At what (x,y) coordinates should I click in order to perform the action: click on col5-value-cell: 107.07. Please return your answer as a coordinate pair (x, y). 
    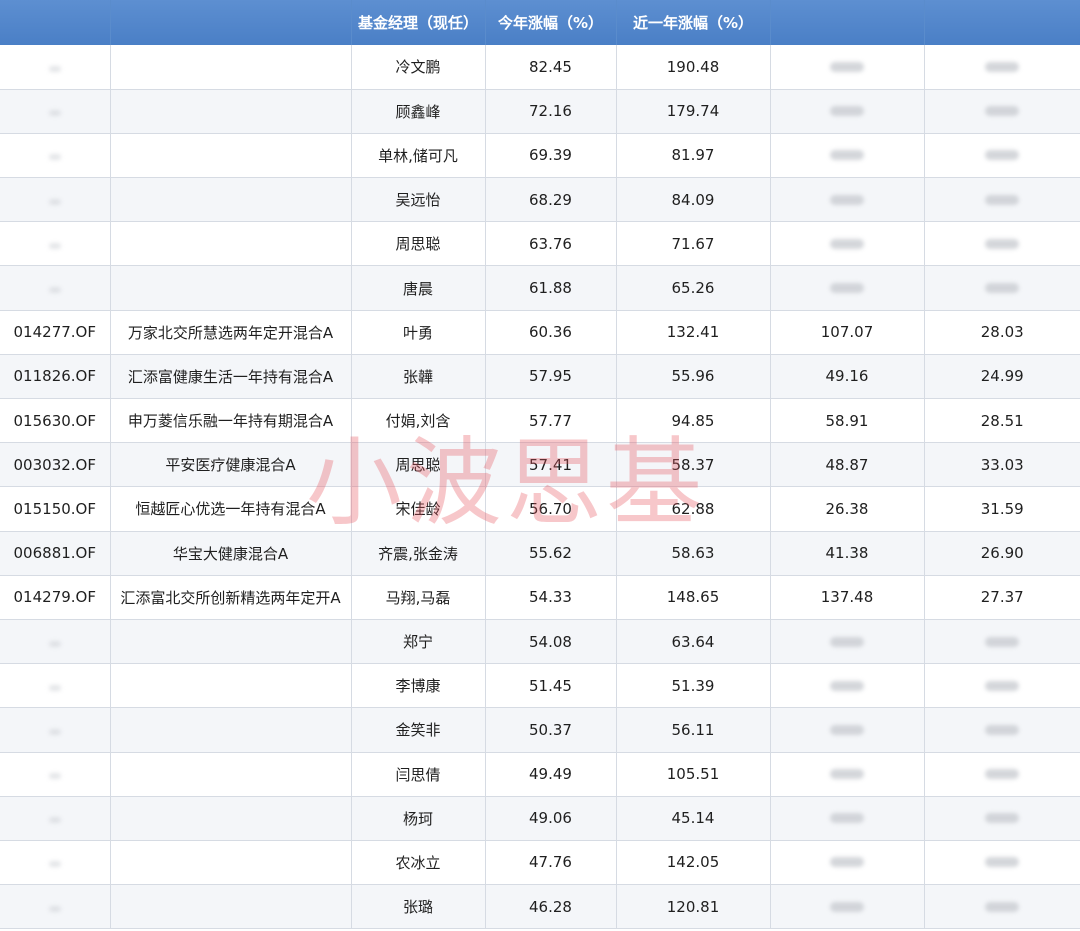
    Looking at the image, I should click on (847, 332).